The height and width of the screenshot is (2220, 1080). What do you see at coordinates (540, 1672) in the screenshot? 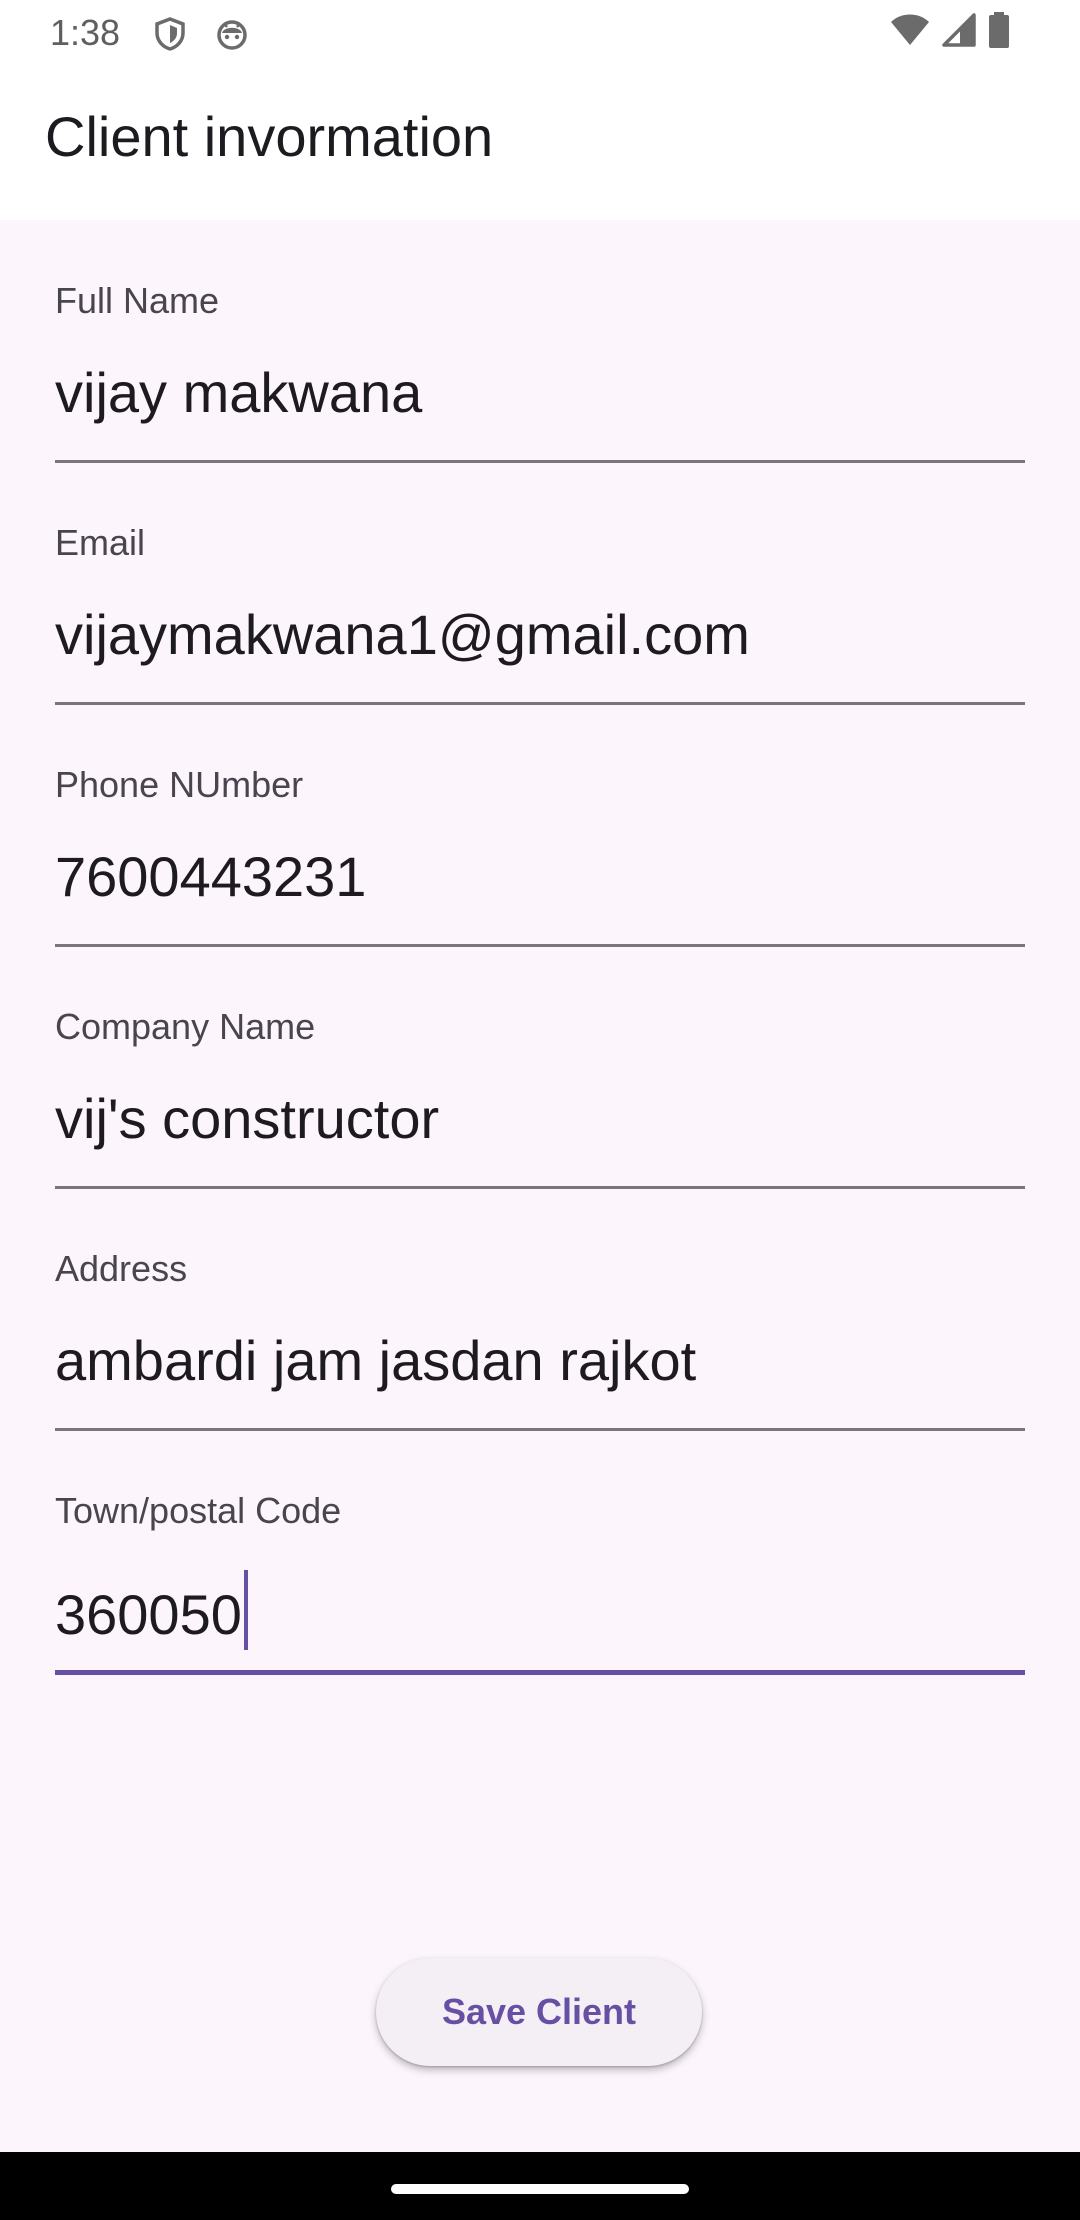
I see `postal-code-underline` at bounding box center [540, 1672].